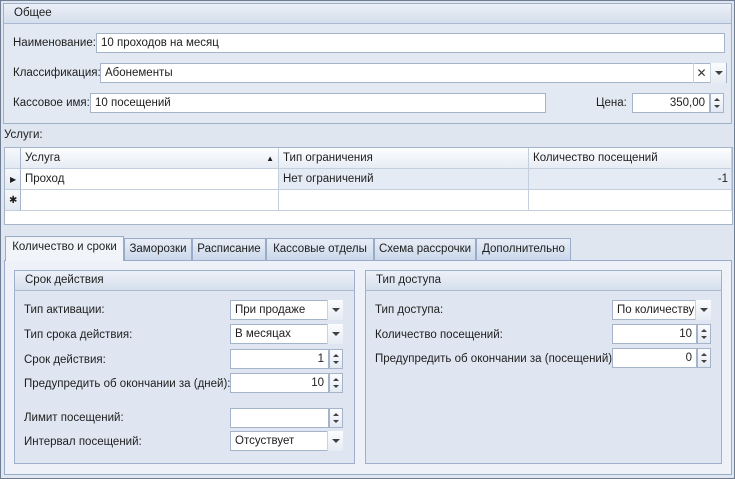 The height and width of the screenshot is (479, 735). I want to click on term-type-value: В месяцах, so click(263, 334).